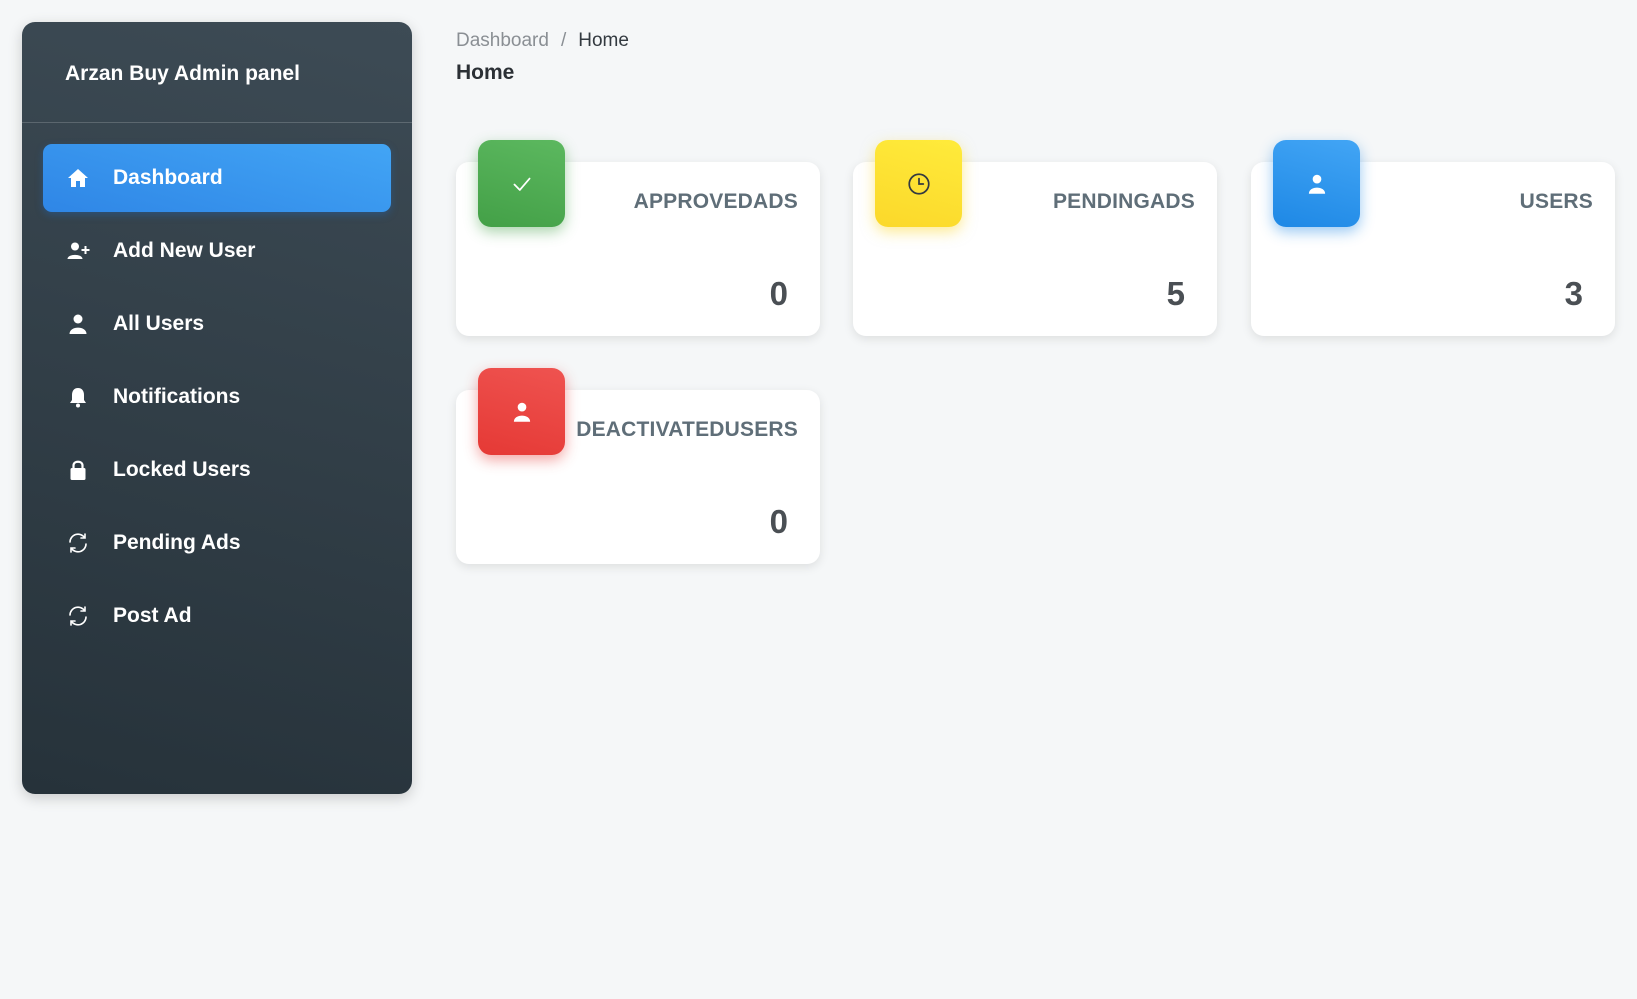 The image size is (1637, 999). What do you see at coordinates (78, 470) in the screenshot?
I see `lock-icon` at bounding box center [78, 470].